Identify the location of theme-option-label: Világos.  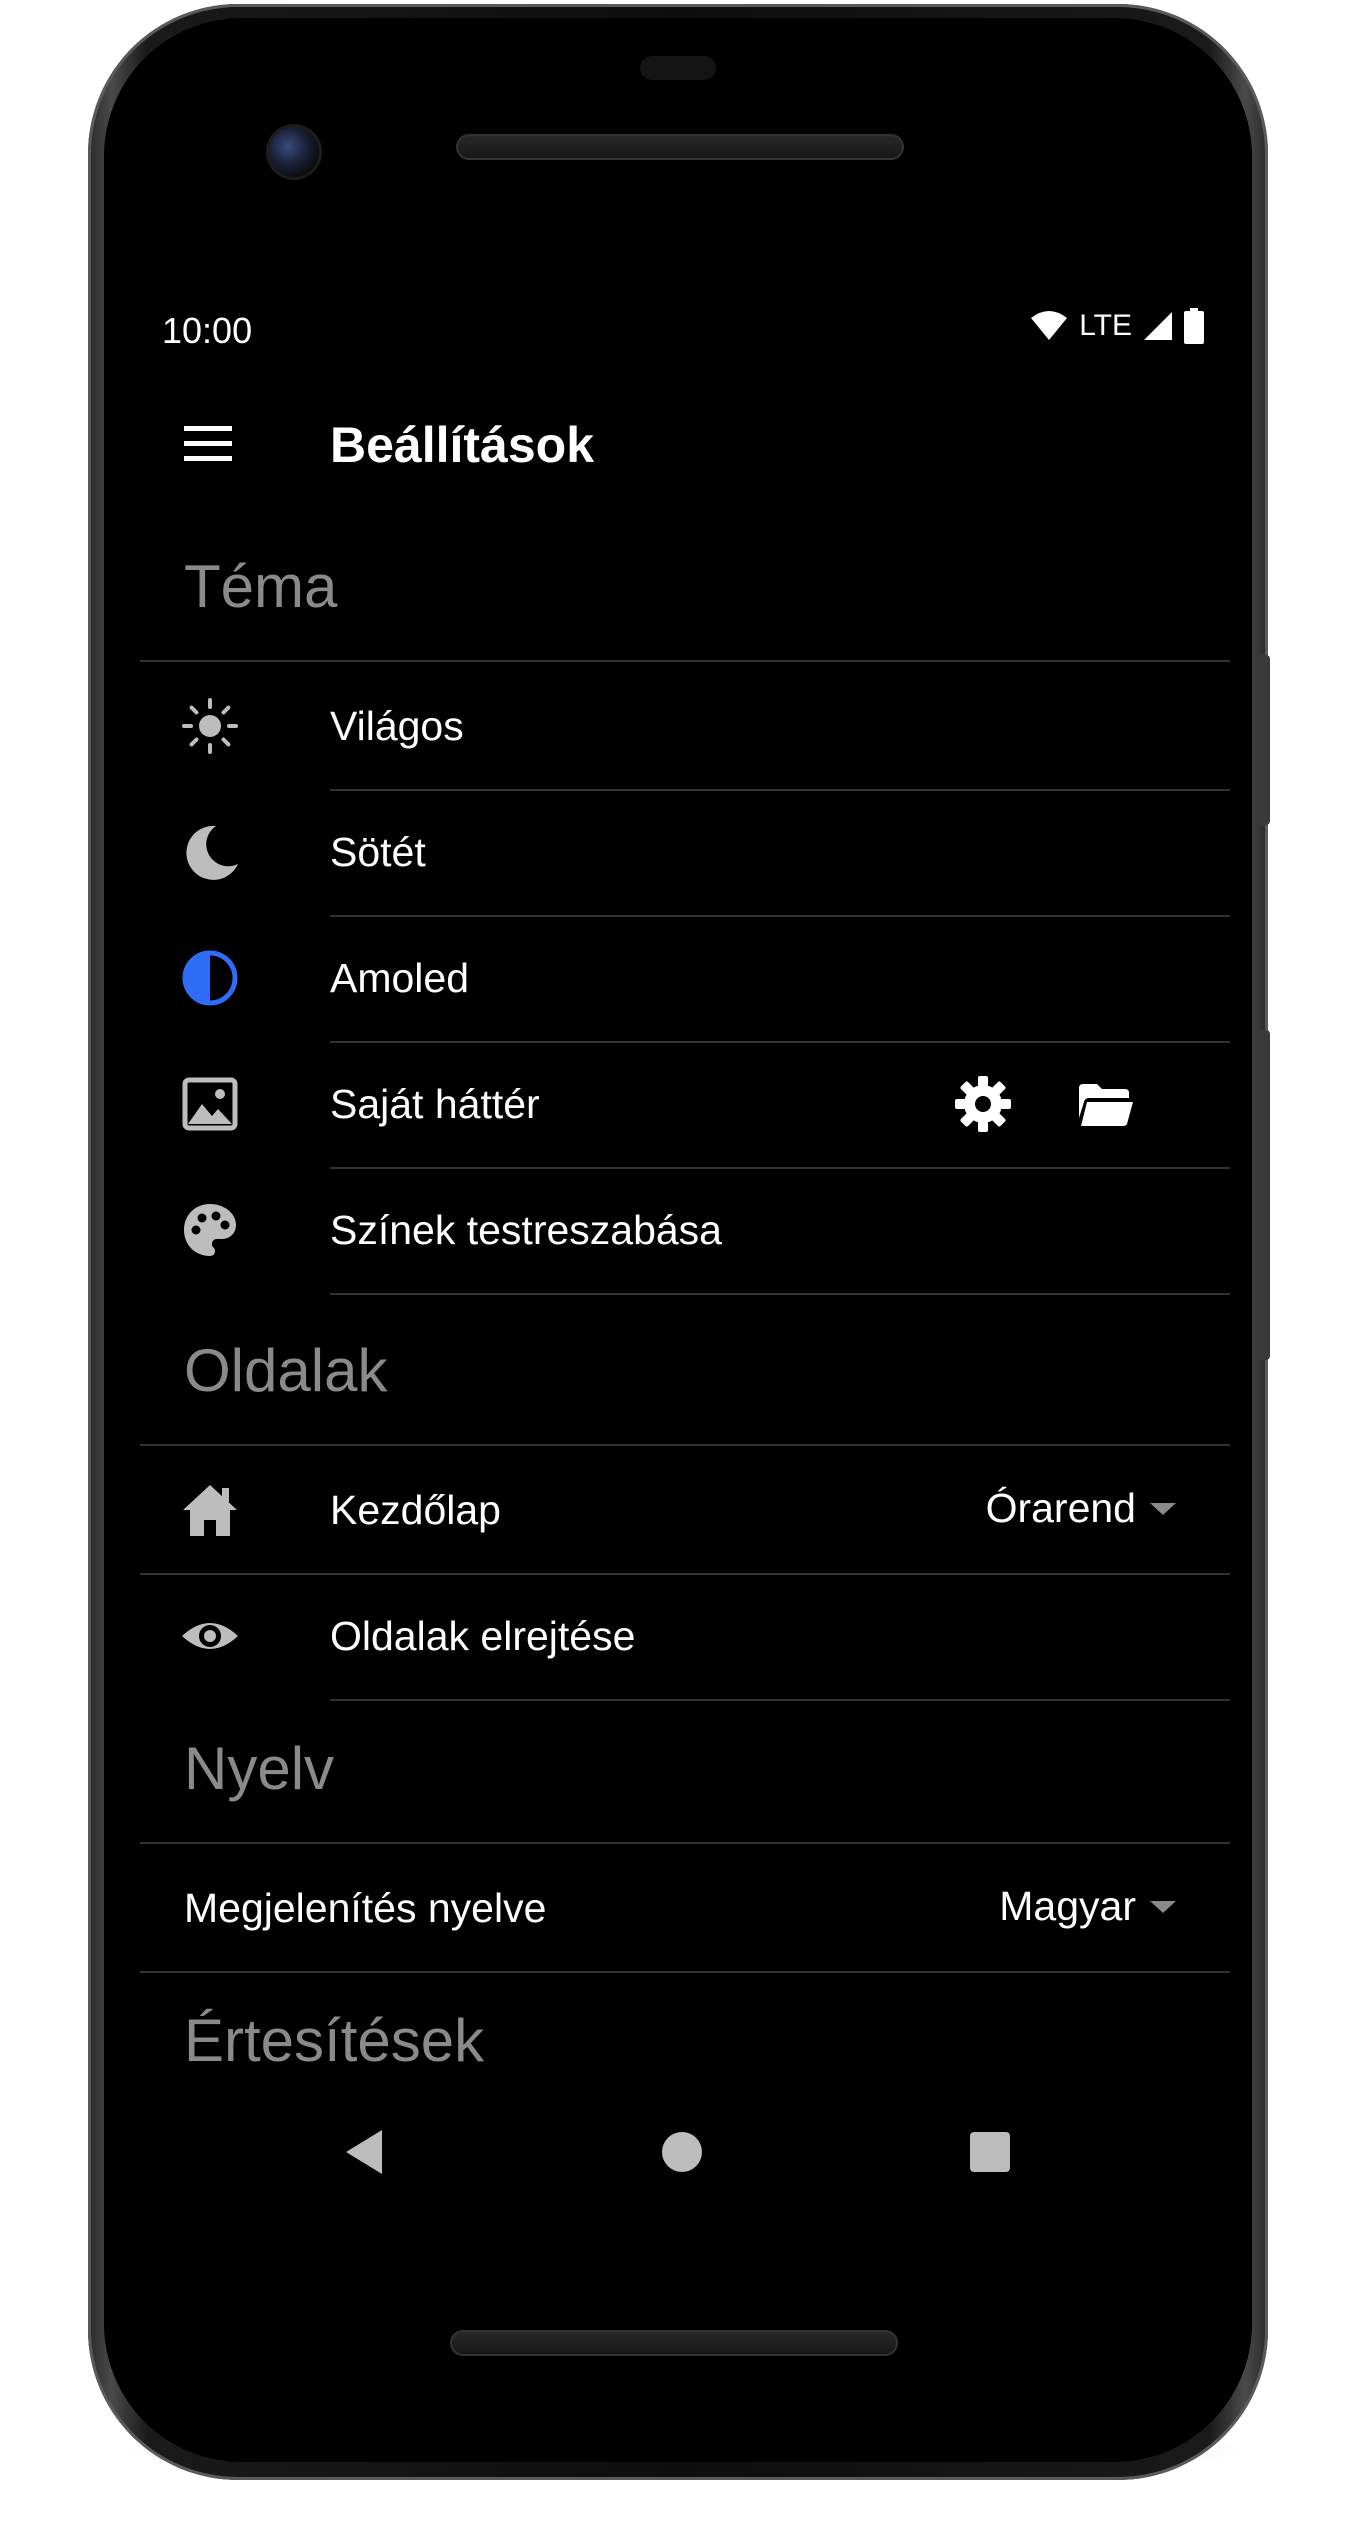
(397, 726).